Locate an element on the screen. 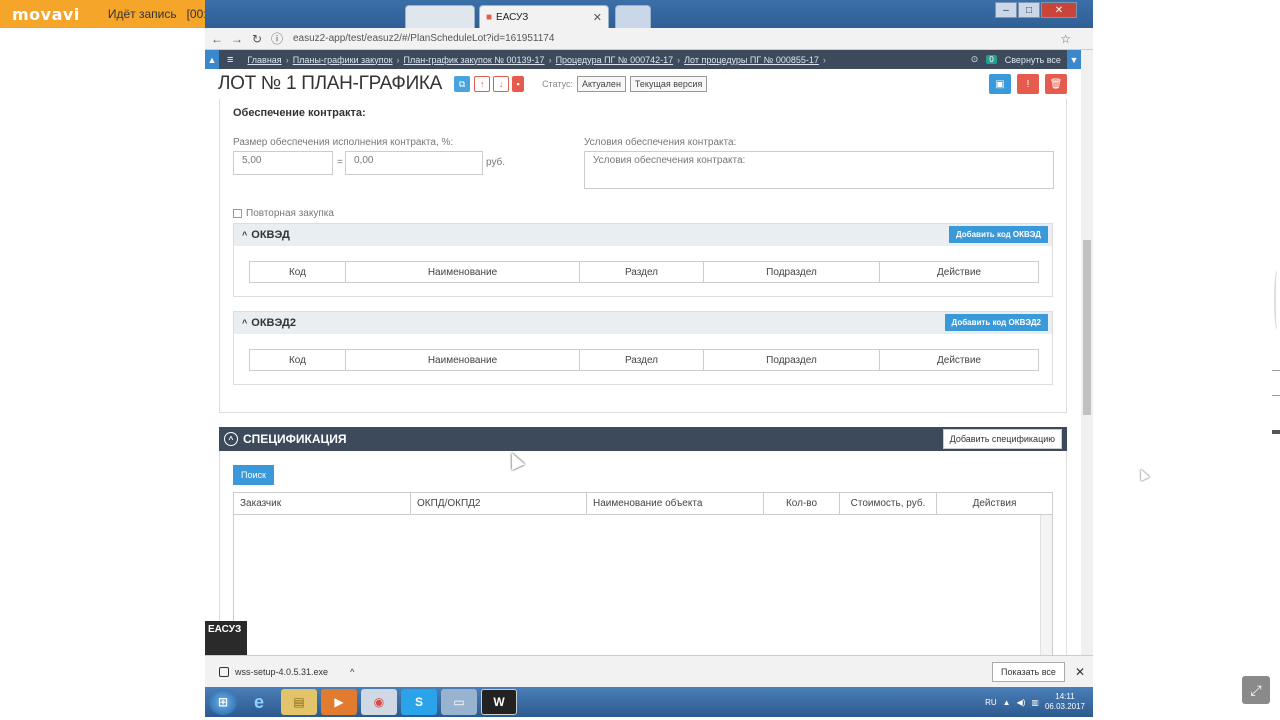 Image resolution: width=1280 pixels, height=720 pixels. maximize-icon: □ is located at coordinates (1029, 10).